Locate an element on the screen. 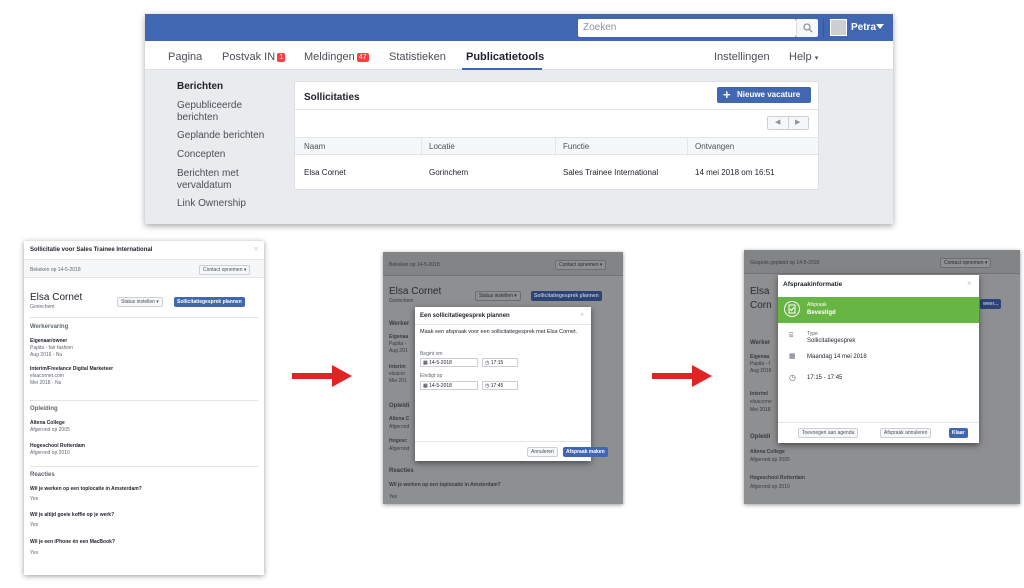  applicant-name: Elsa is located at coordinates (760, 291).